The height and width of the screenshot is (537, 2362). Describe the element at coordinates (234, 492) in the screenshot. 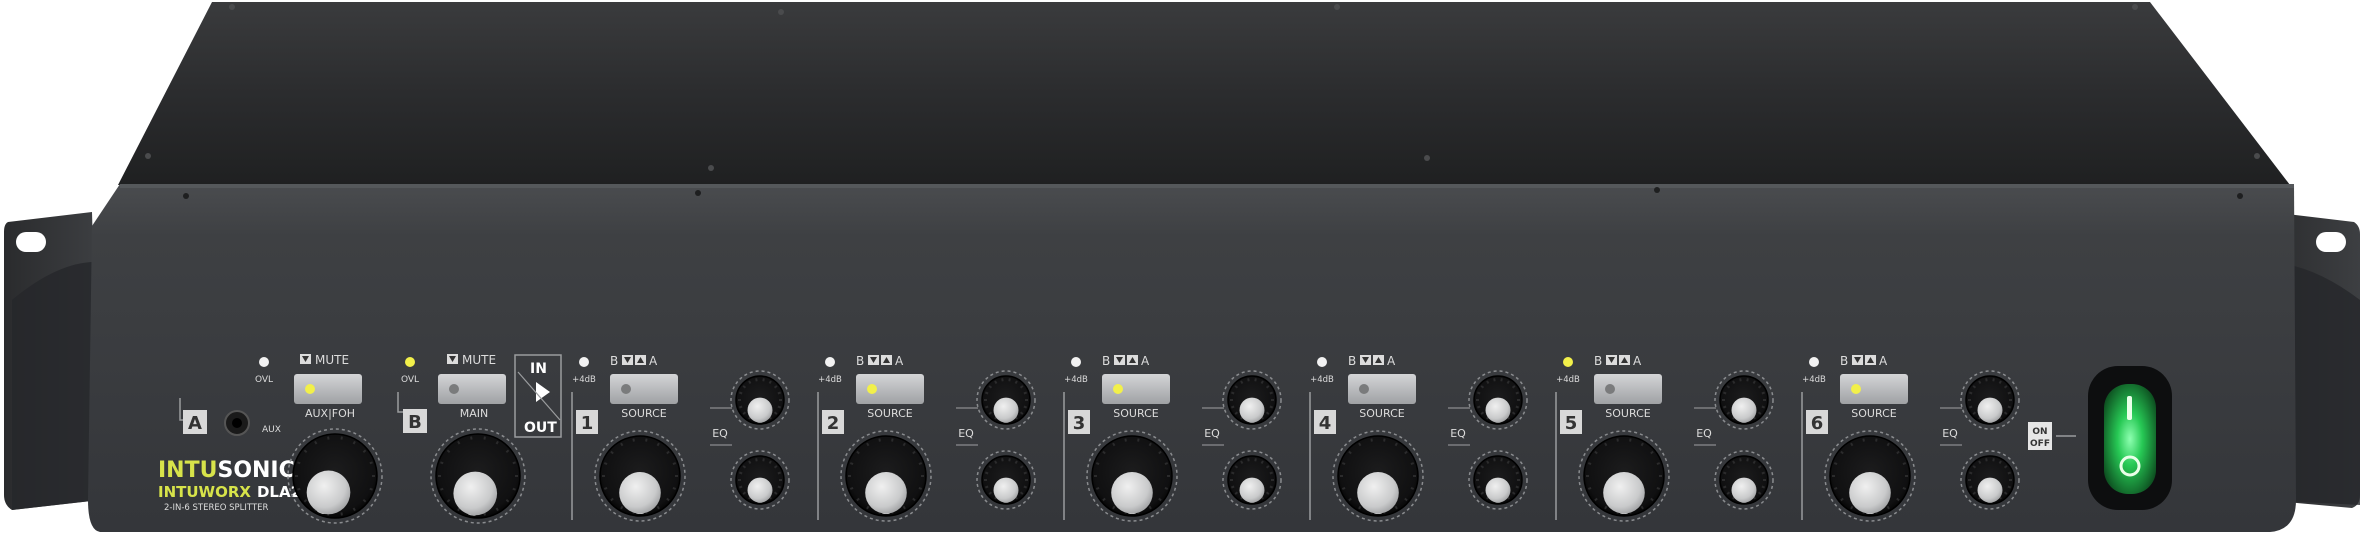

I see `model-name: INTUWORX DLA26` at that location.